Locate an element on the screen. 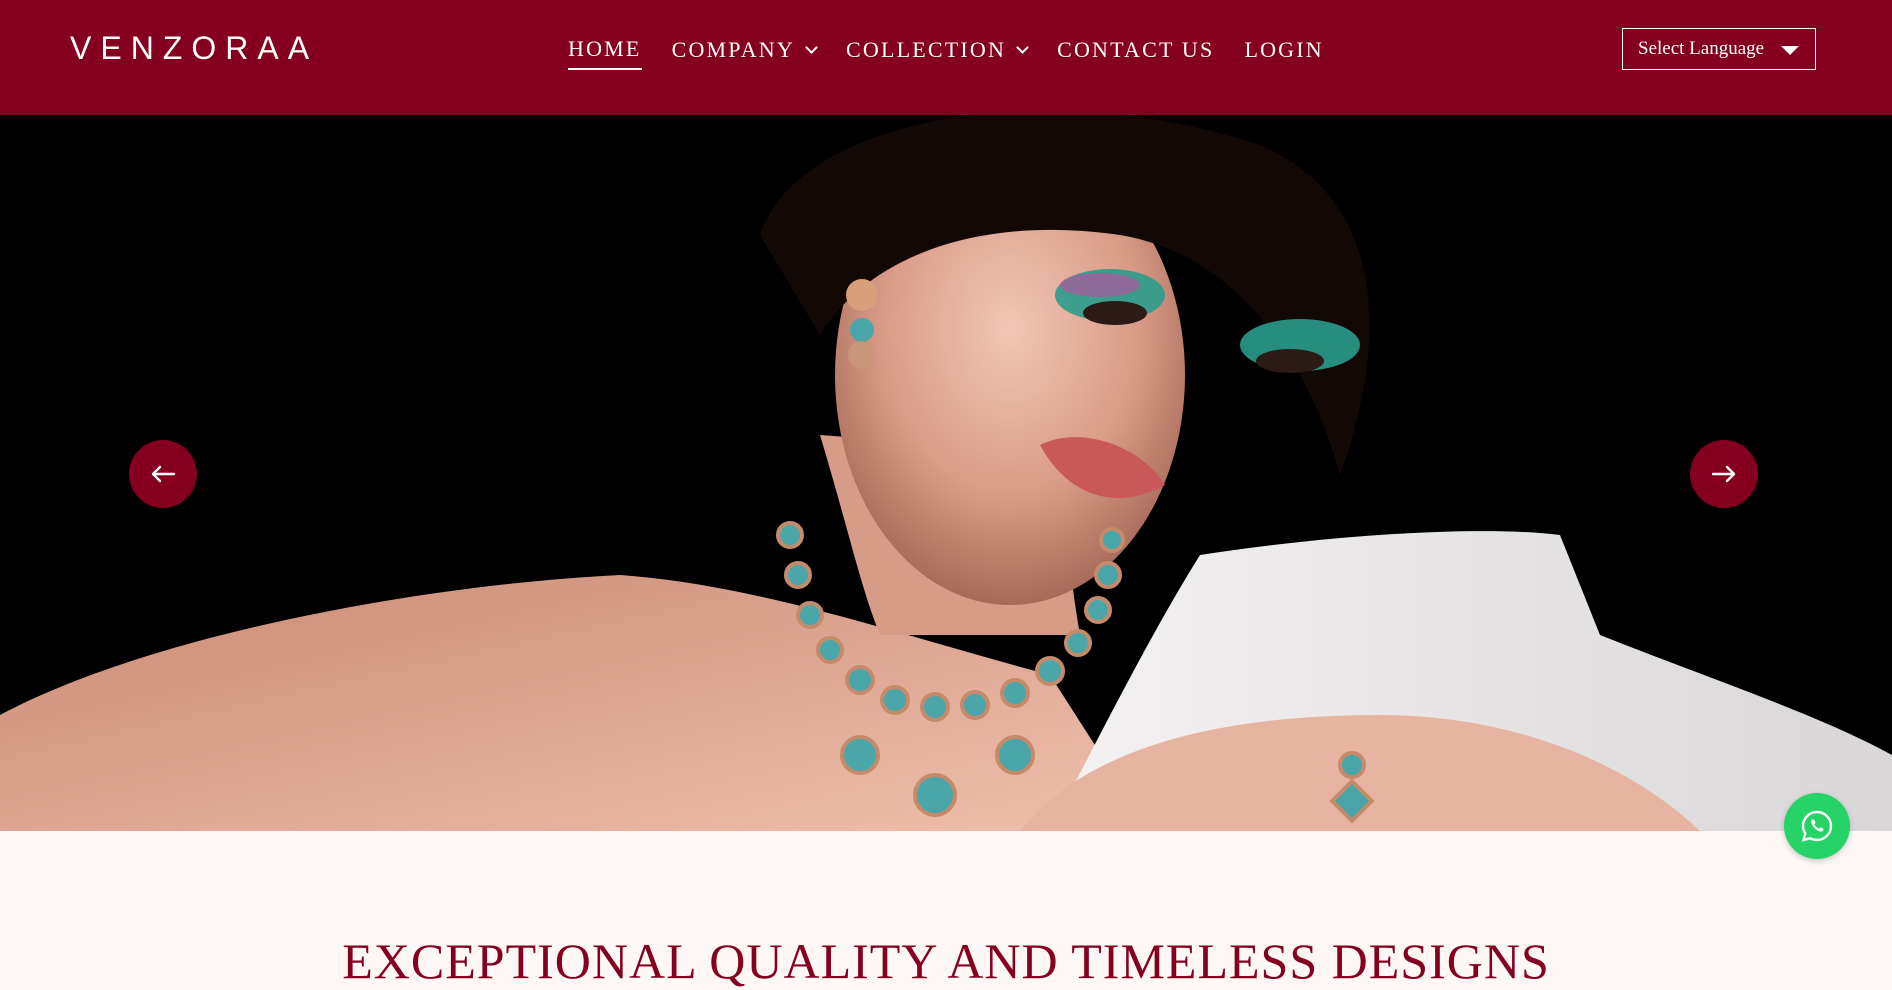 This screenshot has width=1892, height=990. language-select-label: Select Language is located at coordinates (1701, 48).